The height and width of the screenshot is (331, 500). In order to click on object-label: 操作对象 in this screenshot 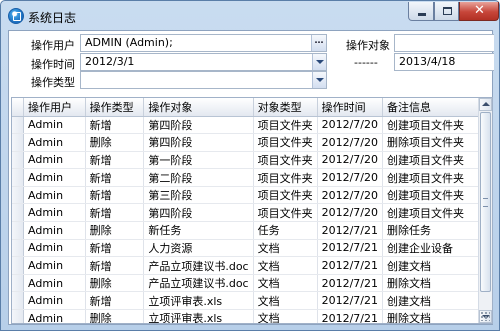, I will do `click(368, 45)`.